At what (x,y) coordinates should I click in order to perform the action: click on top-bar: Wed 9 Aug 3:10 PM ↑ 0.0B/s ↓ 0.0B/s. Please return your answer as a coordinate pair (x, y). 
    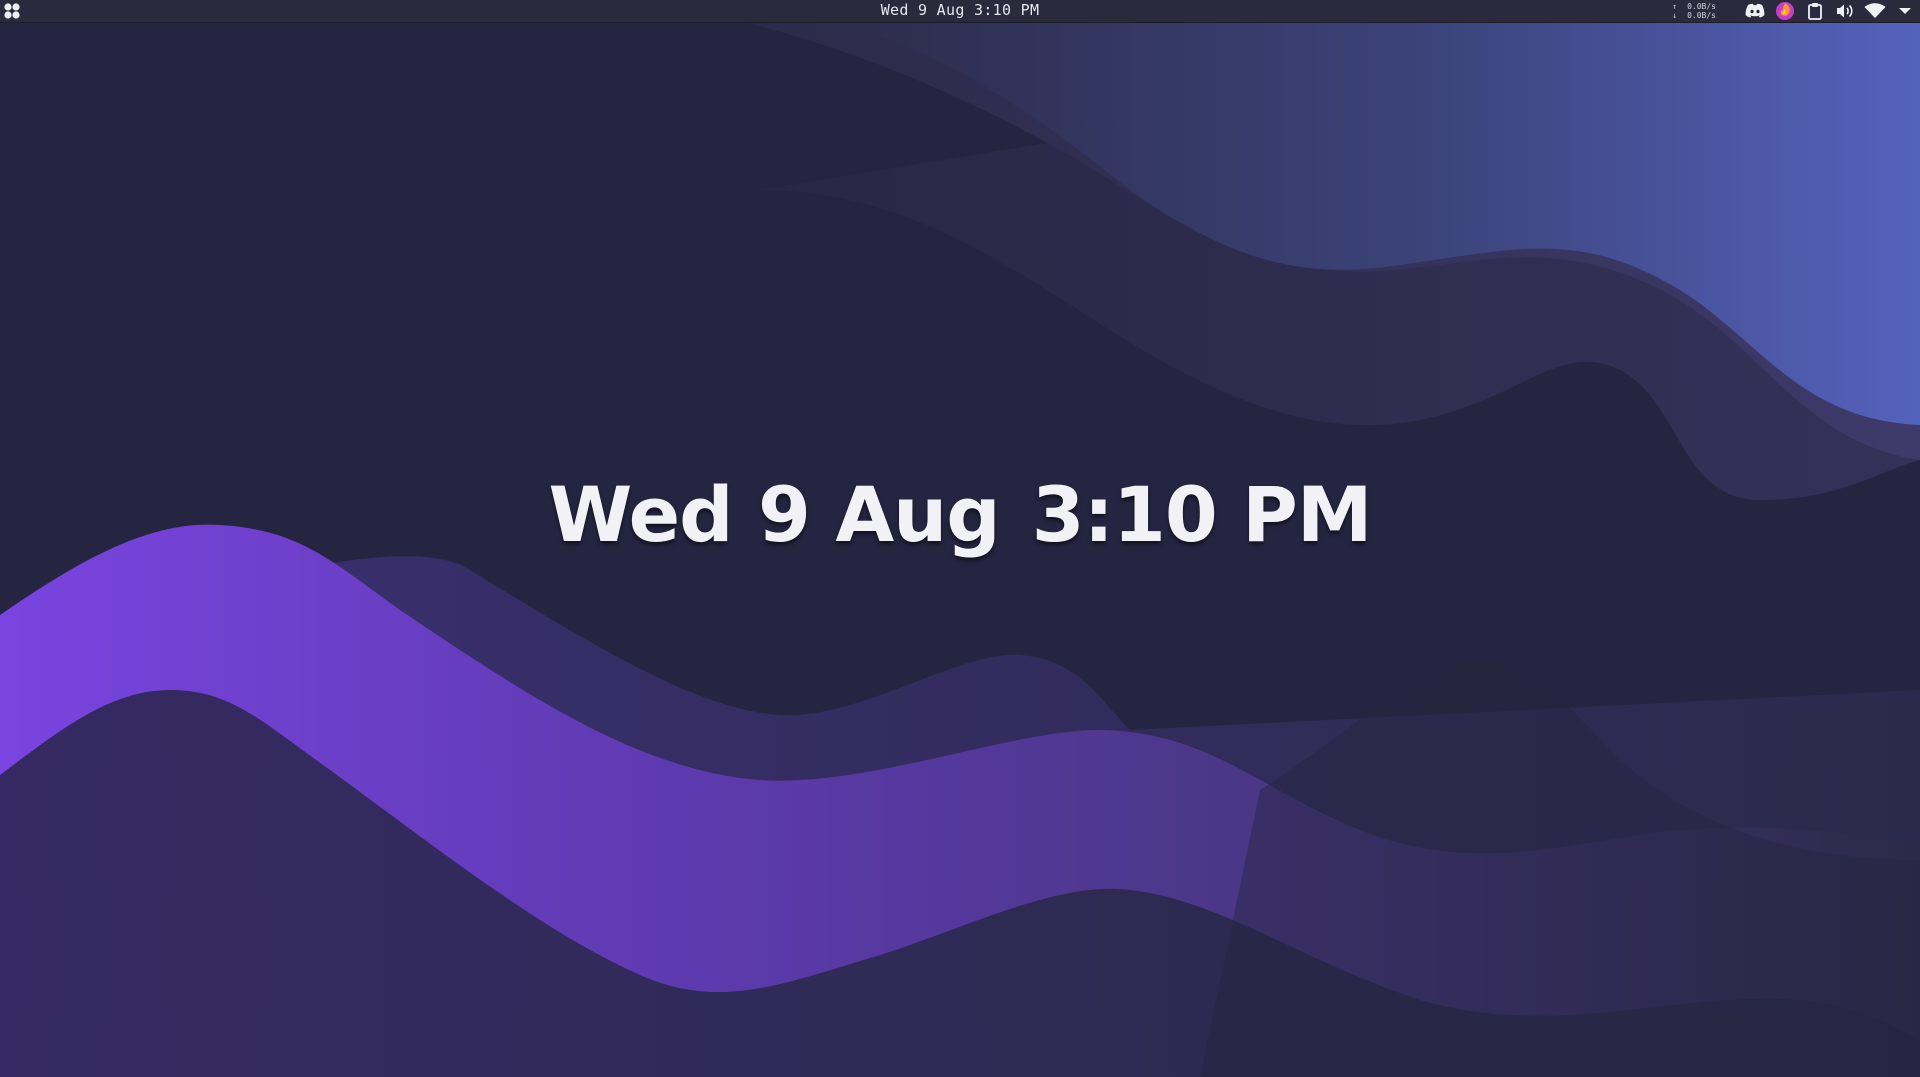
    Looking at the image, I should click on (960, 11).